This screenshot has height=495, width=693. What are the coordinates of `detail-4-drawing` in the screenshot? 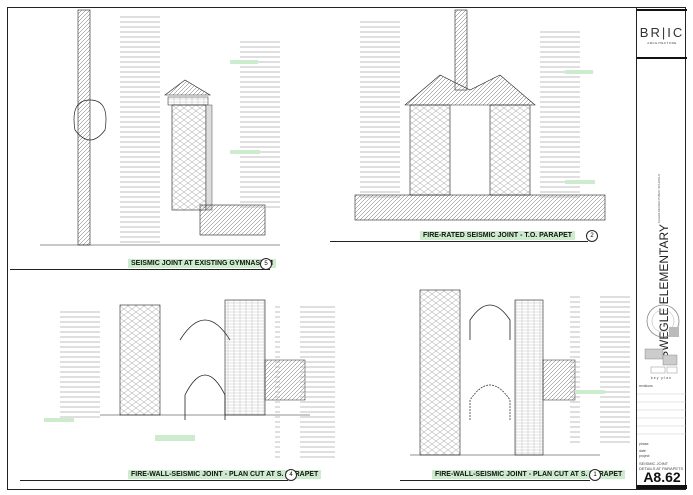 It's located at (187, 379).